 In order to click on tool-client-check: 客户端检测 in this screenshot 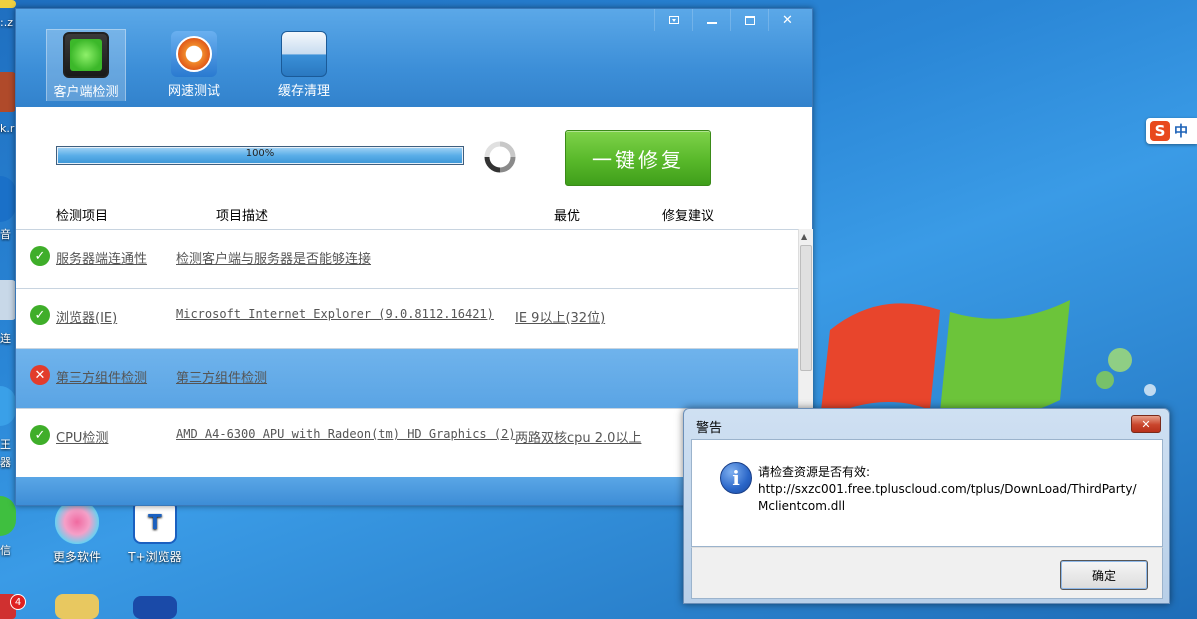, I will do `click(86, 65)`.